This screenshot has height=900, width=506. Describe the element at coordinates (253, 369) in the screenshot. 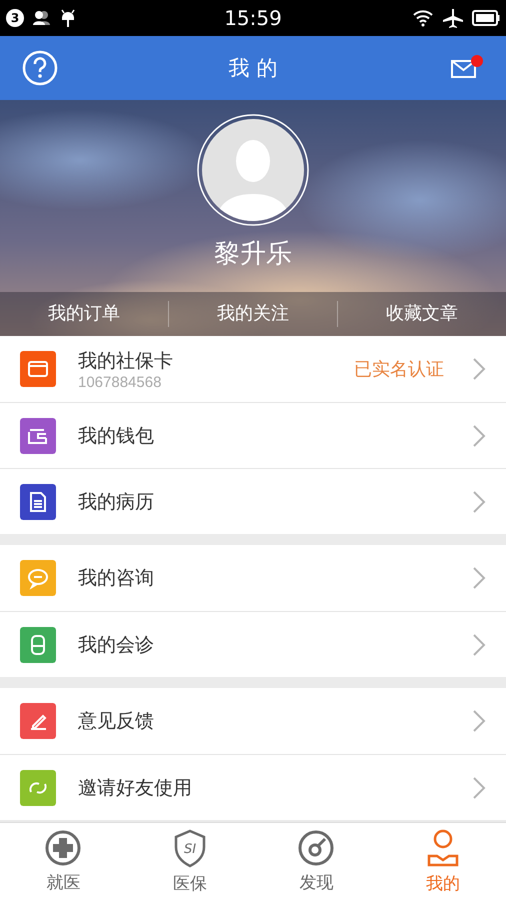

I see `menu-row: 我的社保卡 1067884568 已实名认证` at that location.